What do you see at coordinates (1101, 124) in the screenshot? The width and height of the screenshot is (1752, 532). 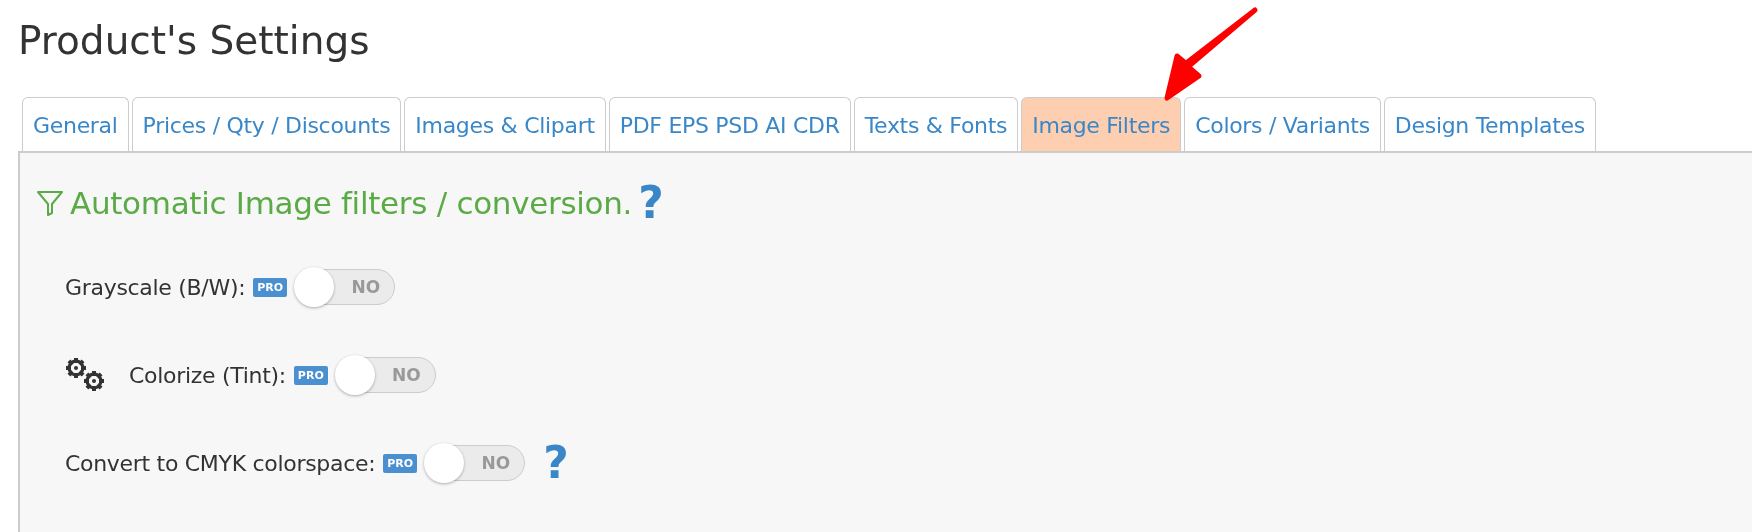 I see `tab: Image Filters` at bounding box center [1101, 124].